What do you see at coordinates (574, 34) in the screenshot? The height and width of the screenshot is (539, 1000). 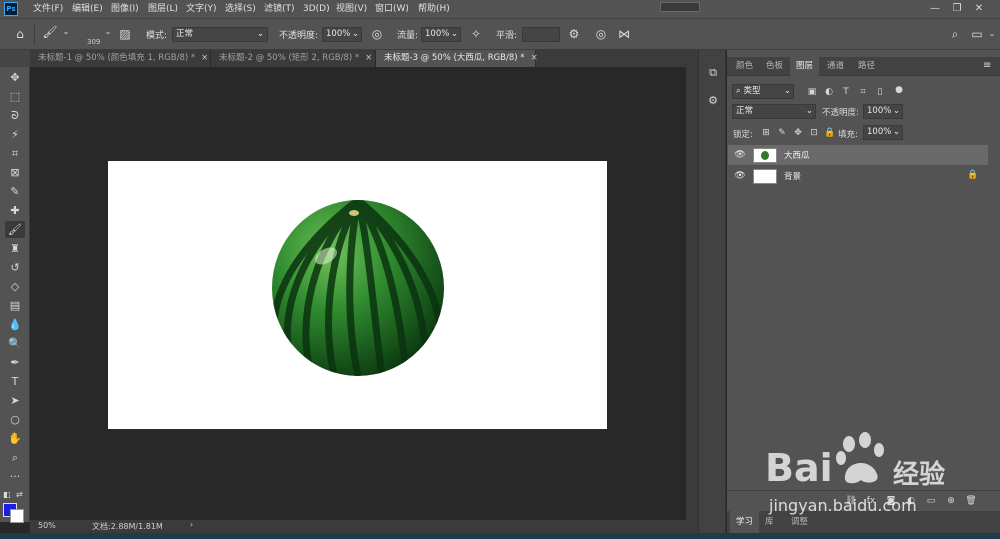 I see `gear-icon: ⚙` at bounding box center [574, 34].